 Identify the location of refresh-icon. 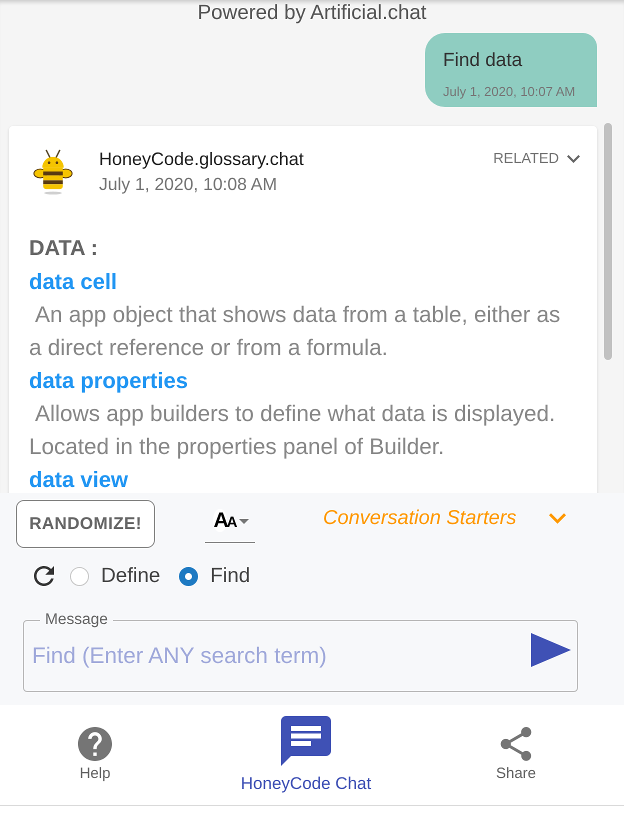
(44, 576).